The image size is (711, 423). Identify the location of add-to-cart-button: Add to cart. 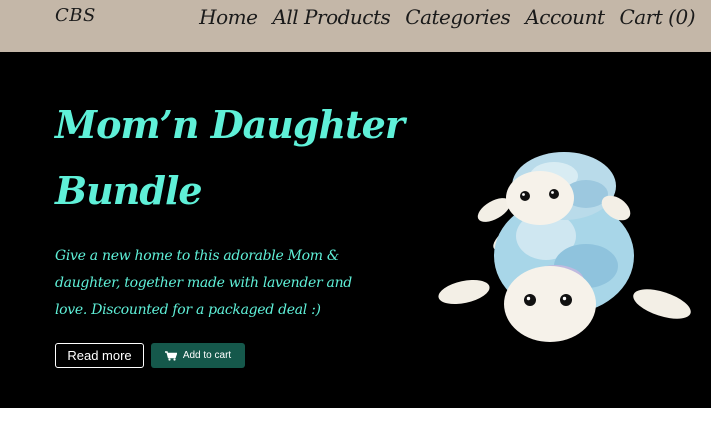
(198, 355).